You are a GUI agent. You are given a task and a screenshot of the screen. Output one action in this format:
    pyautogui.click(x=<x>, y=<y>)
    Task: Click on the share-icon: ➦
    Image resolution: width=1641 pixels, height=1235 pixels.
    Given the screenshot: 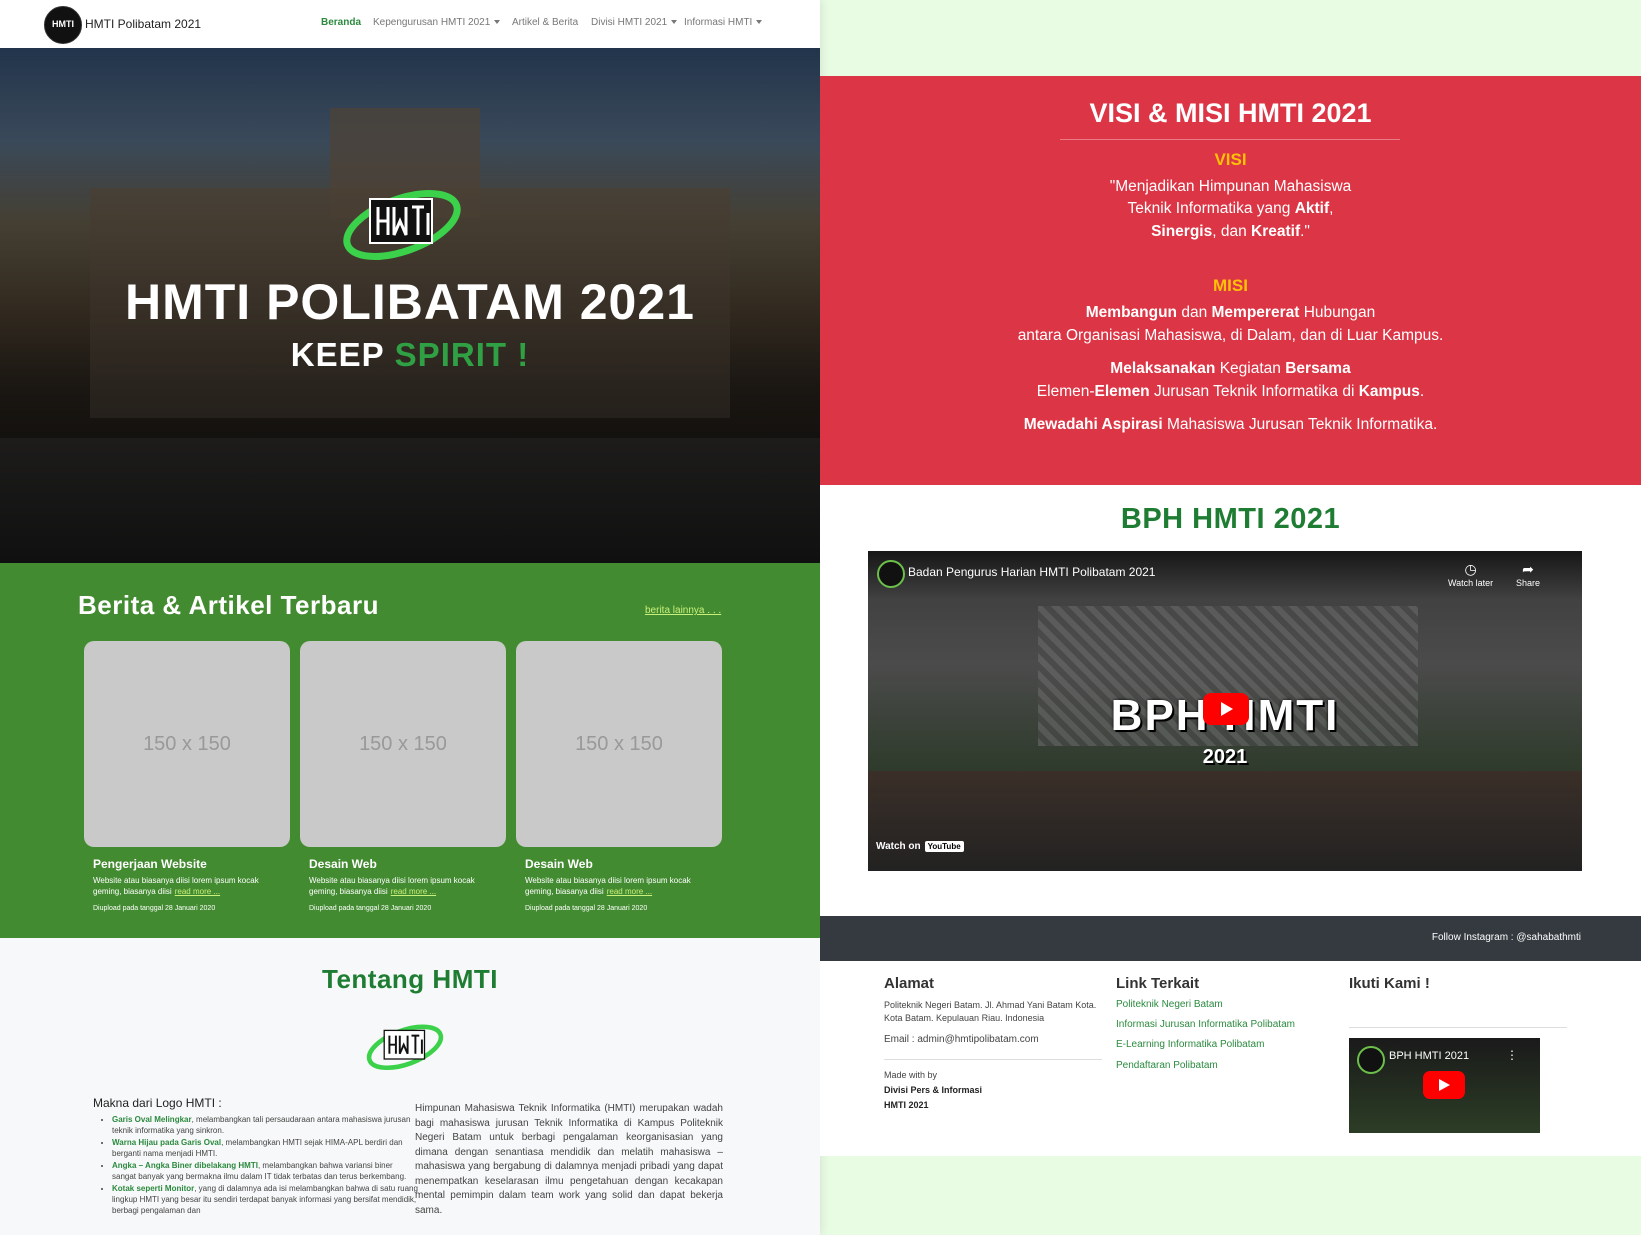 What is the action you would take?
    pyautogui.click(x=1528, y=569)
    